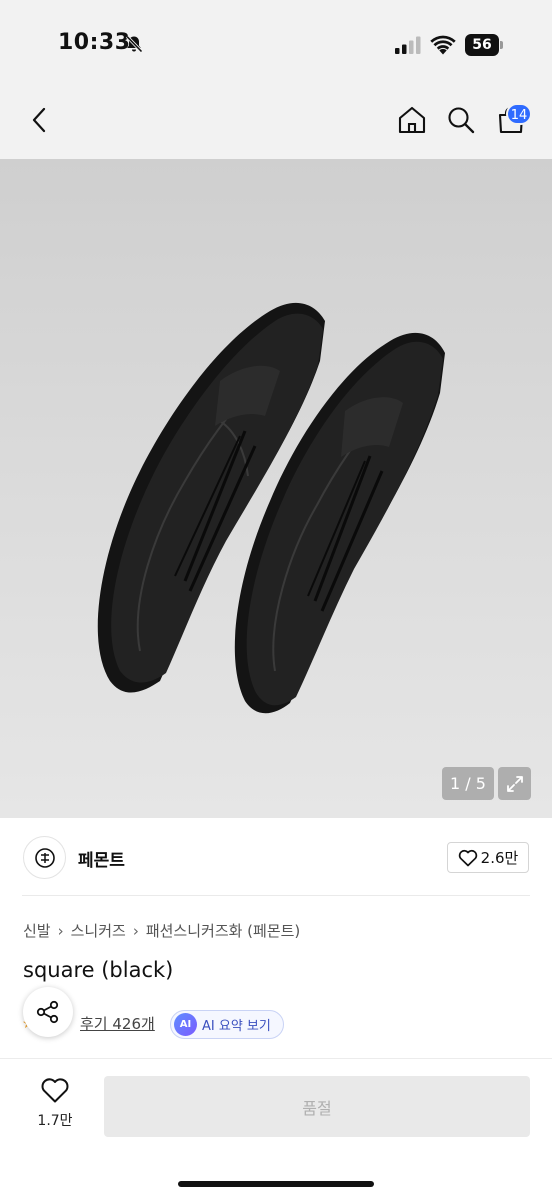  I want to click on product-title: square (black), so click(98, 970).